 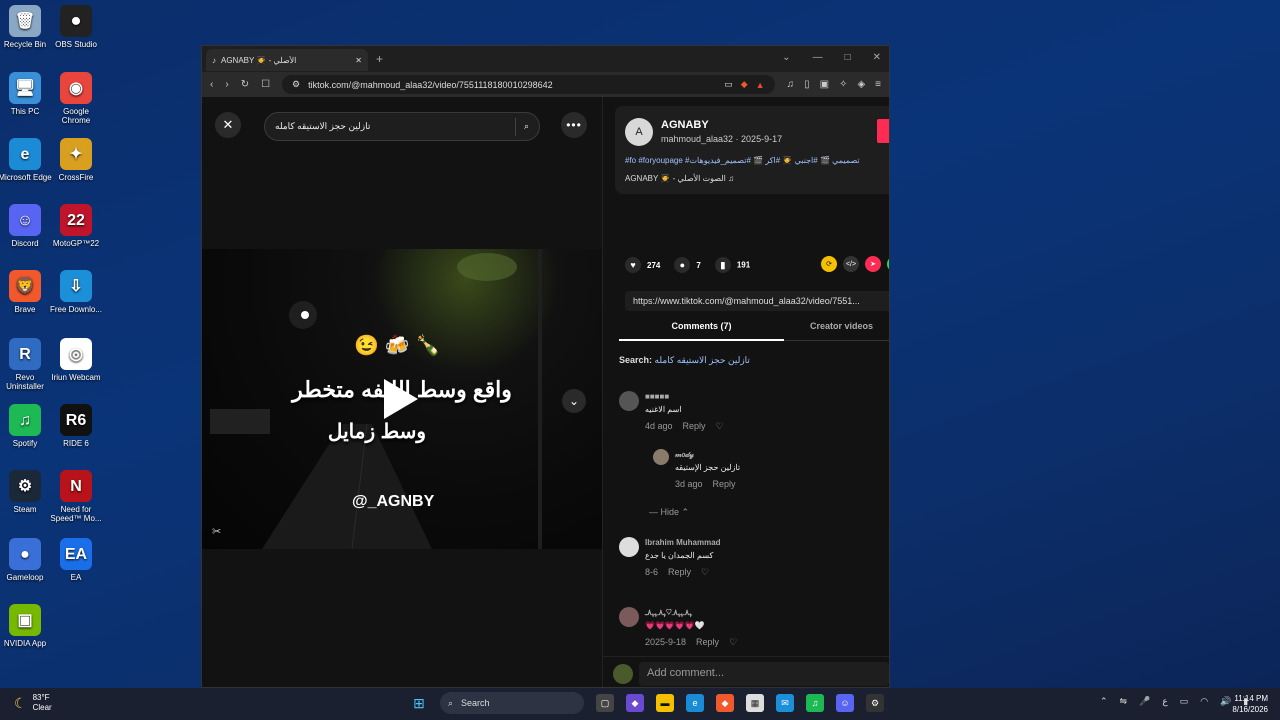 I want to click on whatsapp-icon: ✆, so click(x=888, y=264).